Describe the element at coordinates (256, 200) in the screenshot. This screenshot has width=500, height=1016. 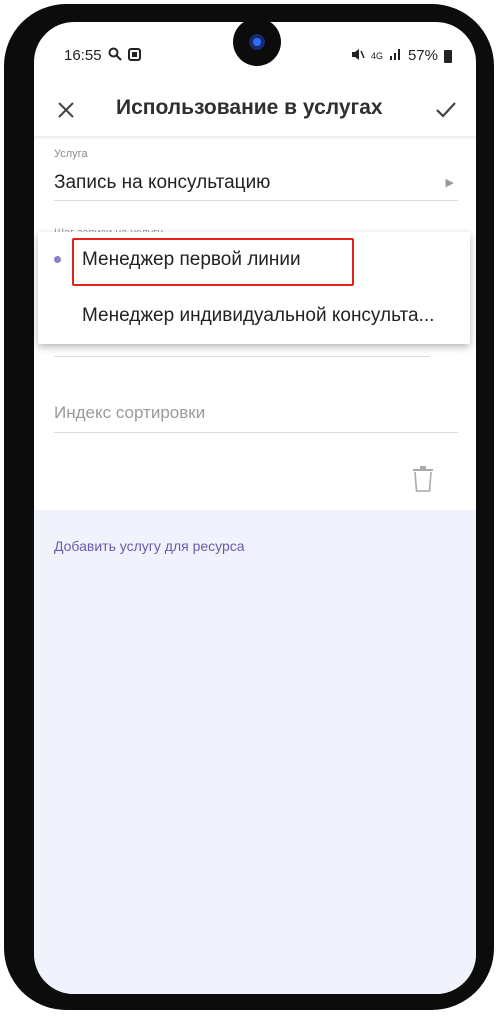
I see `service-field-underline` at that location.